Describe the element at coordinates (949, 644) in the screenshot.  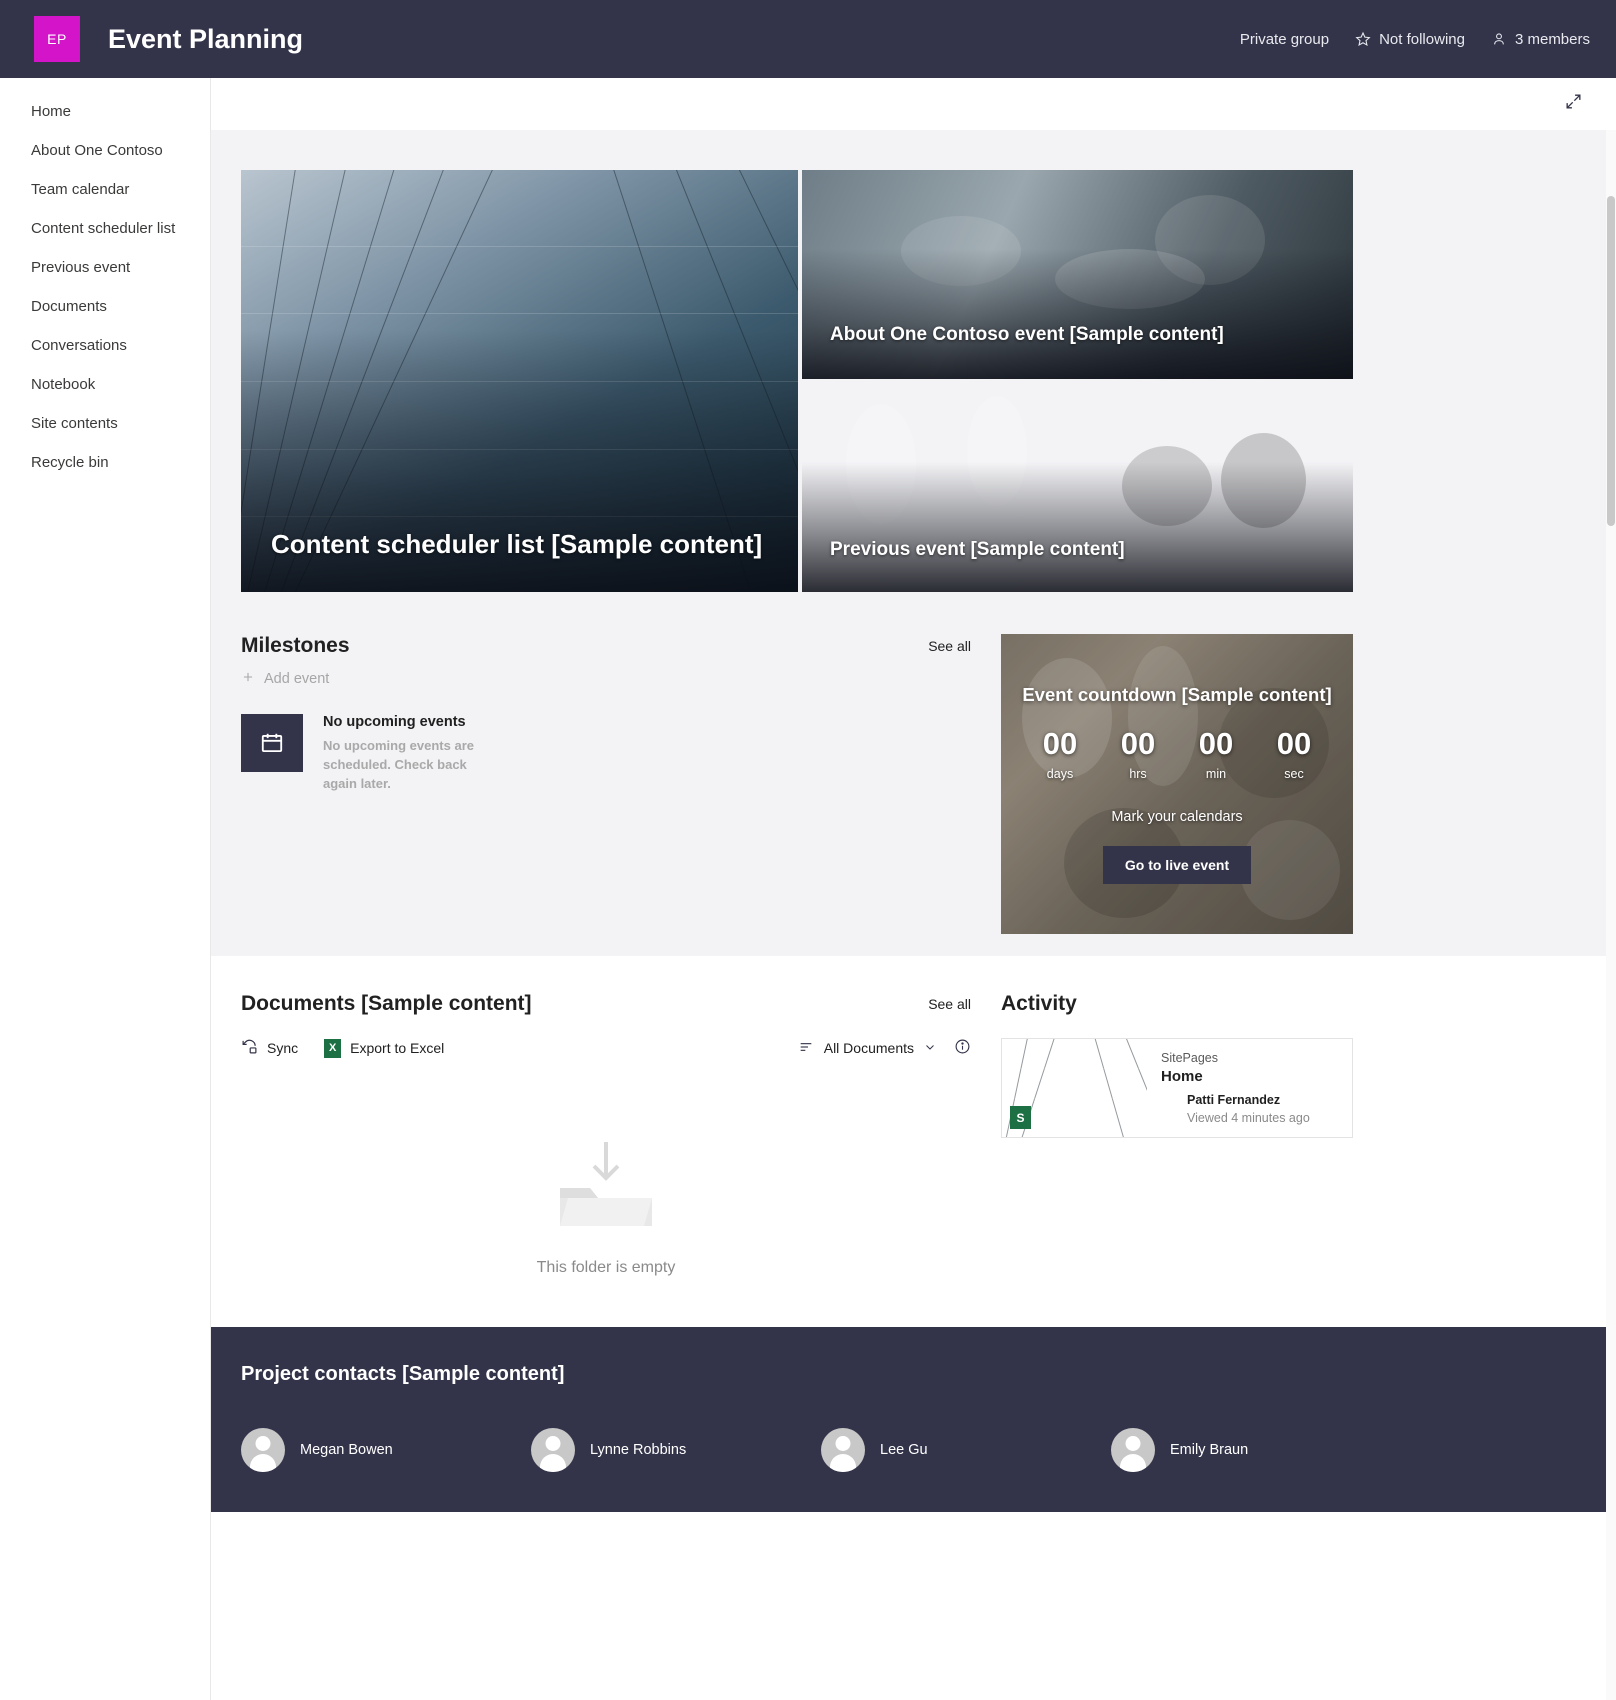
I see `milestones-see-all-link: See all` at that location.